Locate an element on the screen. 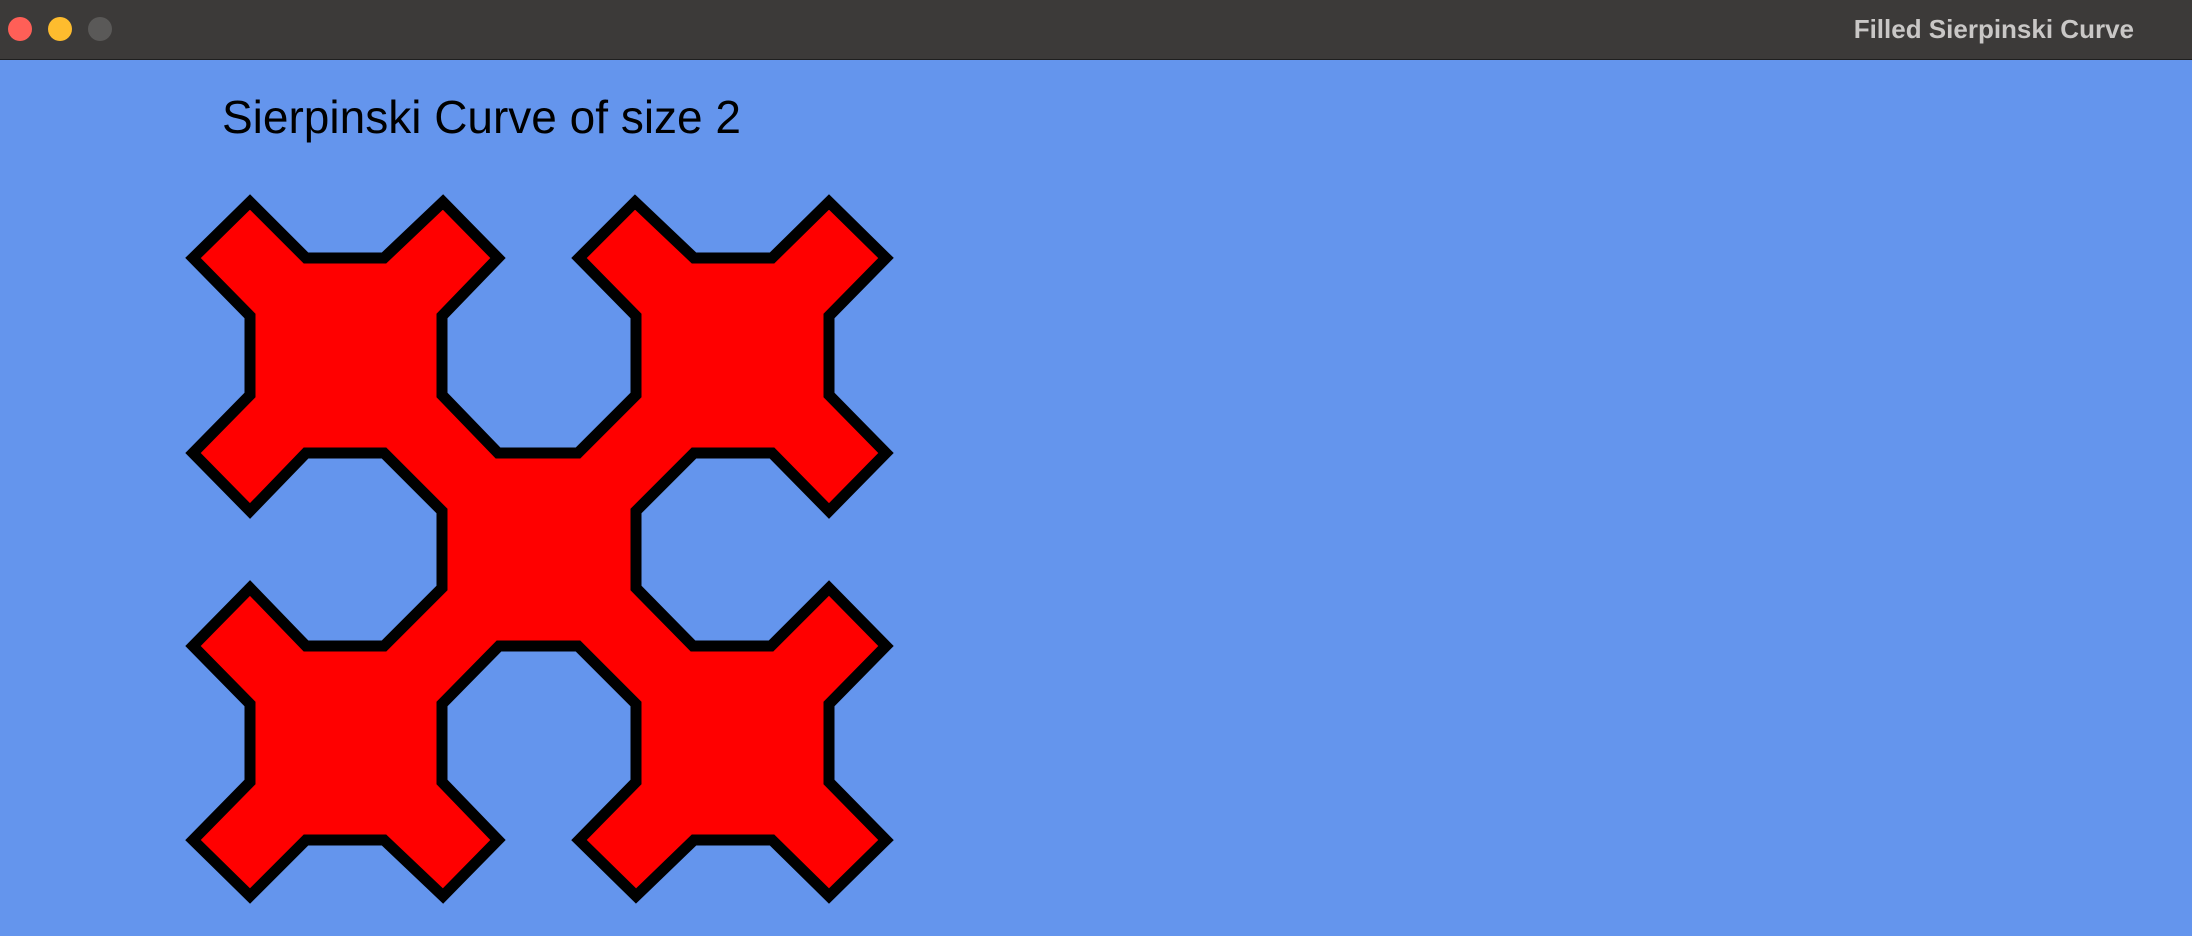  close-button is located at coordinates (20, 29).